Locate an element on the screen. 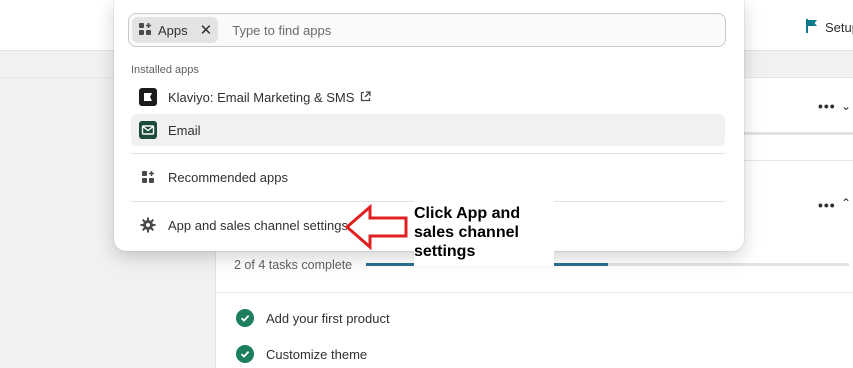  installed-apps-heading: Installed apps is located at coordinates (165, 70).